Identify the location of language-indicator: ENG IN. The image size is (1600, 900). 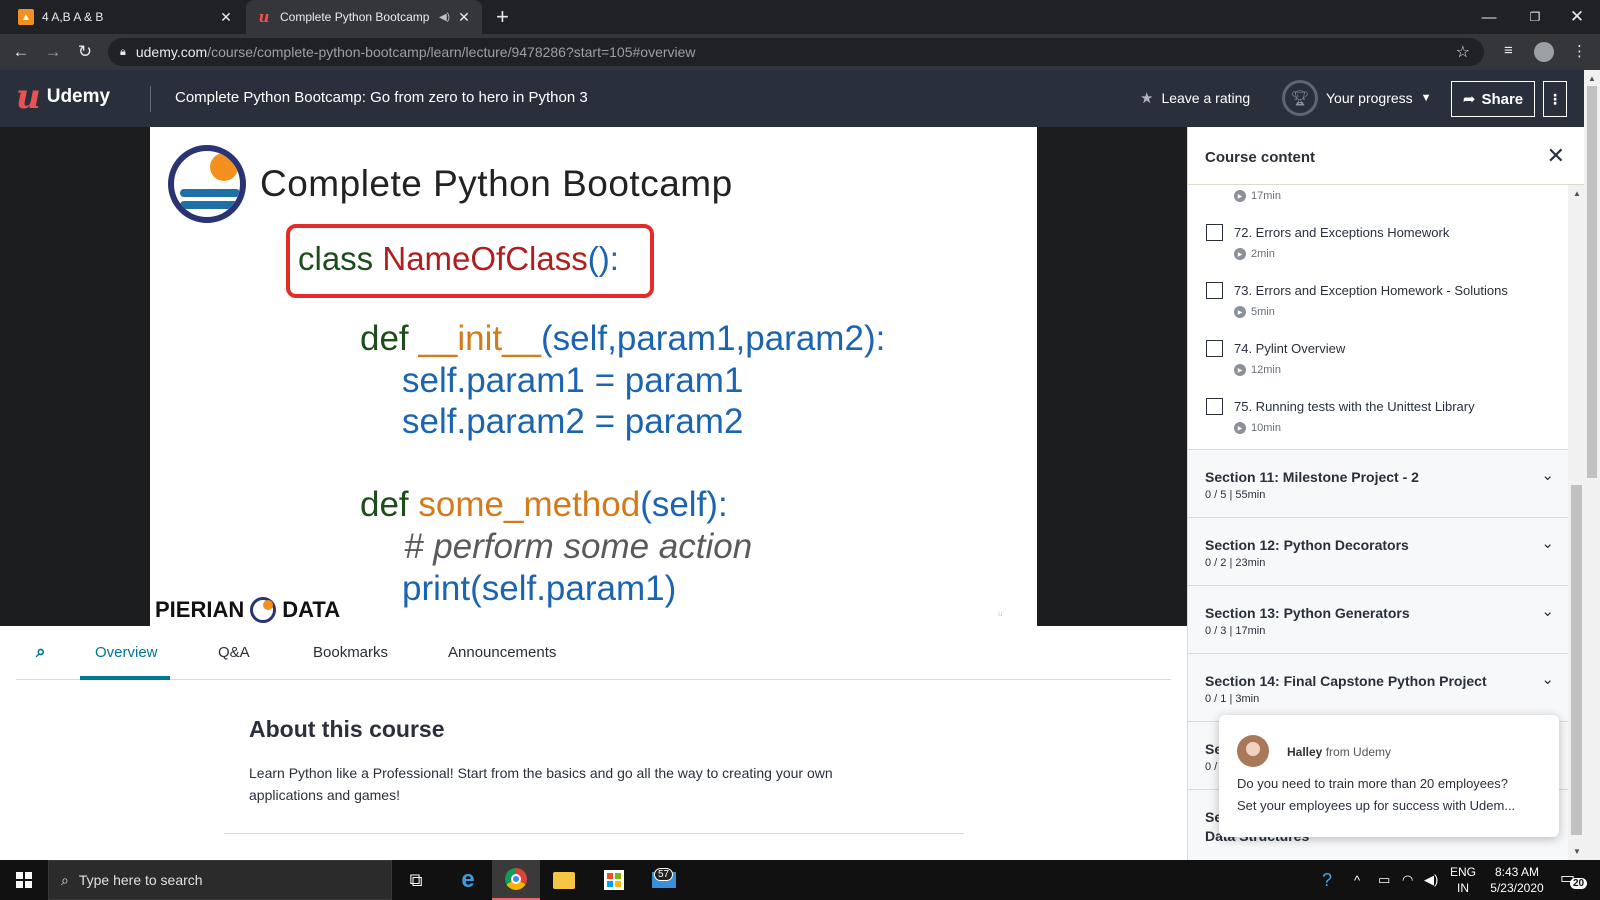
(1463, 880).